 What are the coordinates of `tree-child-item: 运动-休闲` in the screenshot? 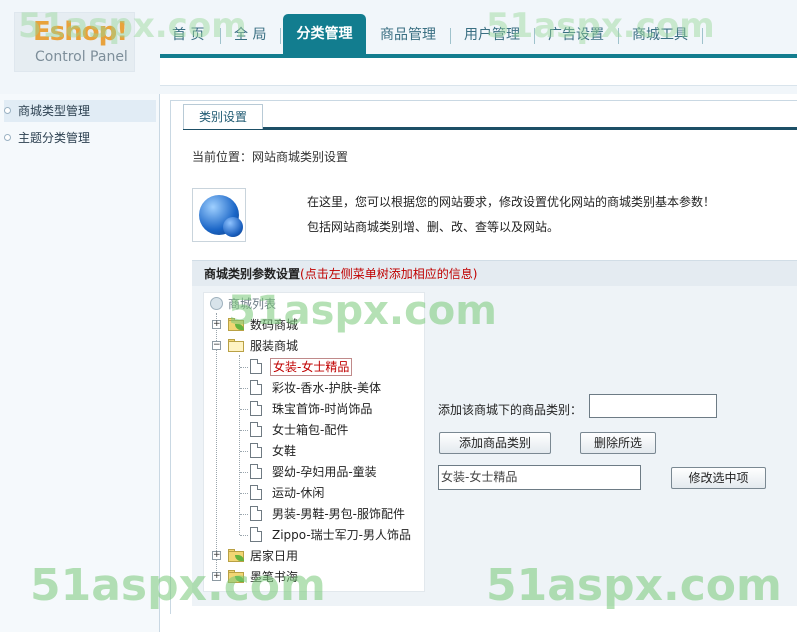 It's located at (332, 493).